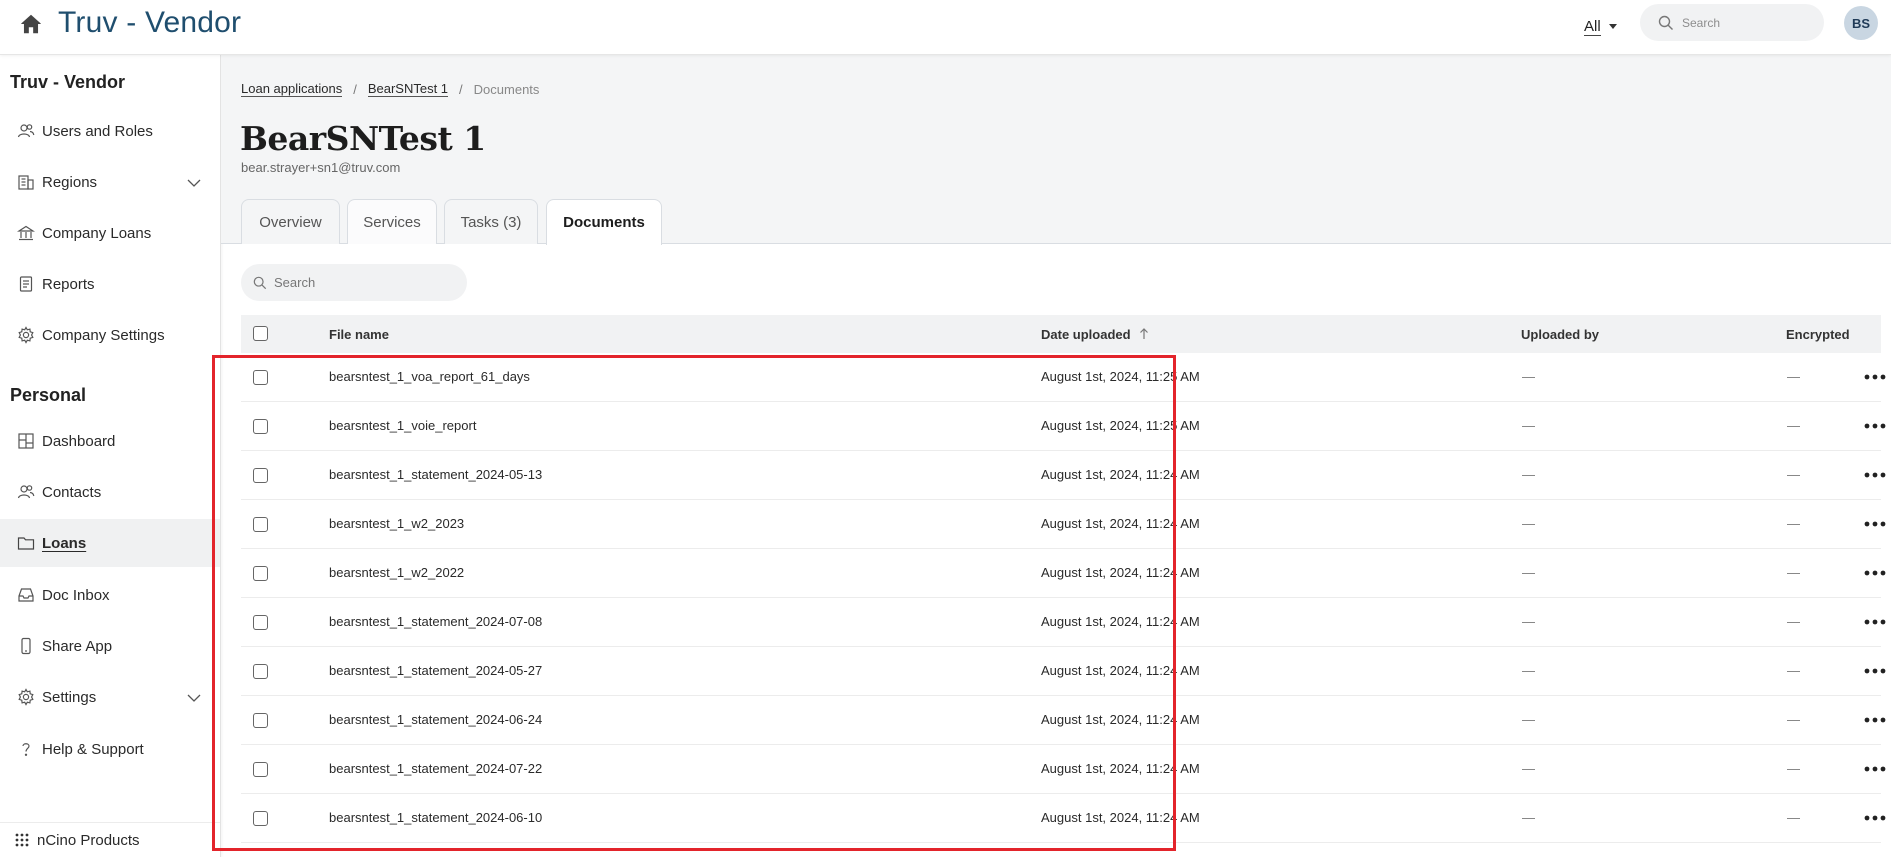  Describe the element at coordinates (392, 221) in the screenshot. I see `tab-services: Services` at that location.